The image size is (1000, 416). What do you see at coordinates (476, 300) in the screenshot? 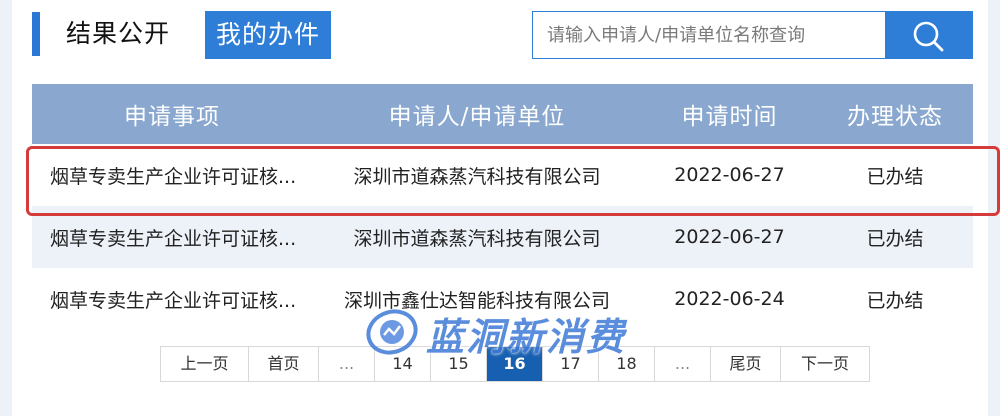
I see `cell-applicant: 深圳市鑫仕达智能科技有限公司` at bounding box center [476, 300].